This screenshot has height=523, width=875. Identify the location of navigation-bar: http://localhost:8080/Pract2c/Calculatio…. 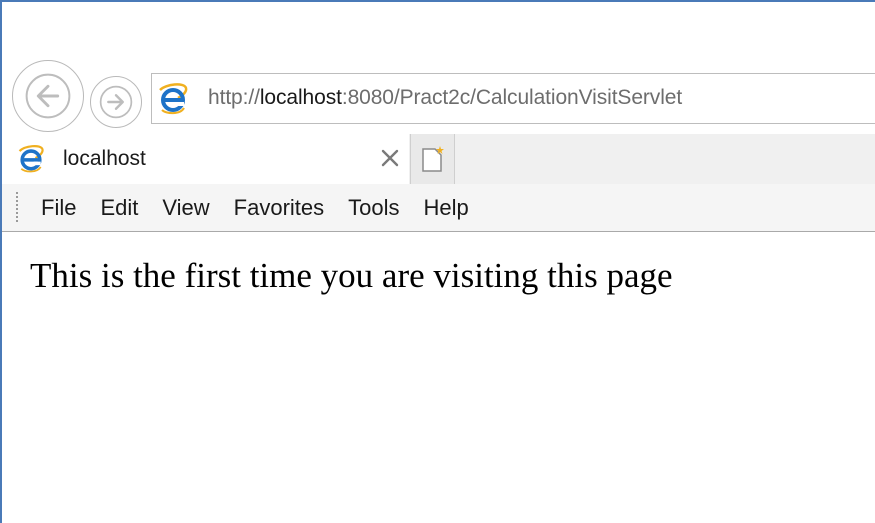
(438, 96).